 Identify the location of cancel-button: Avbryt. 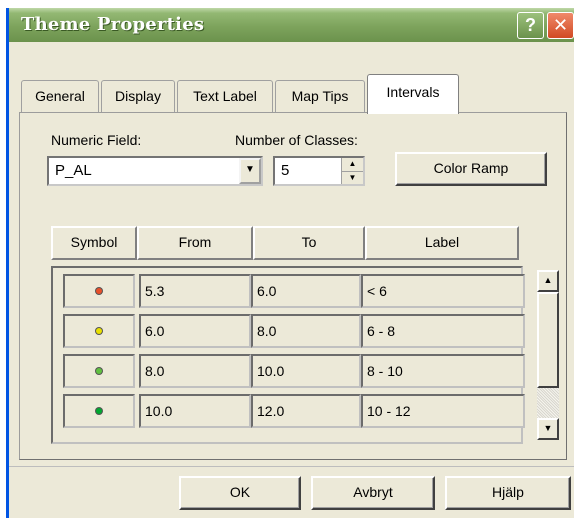
(373, 493).